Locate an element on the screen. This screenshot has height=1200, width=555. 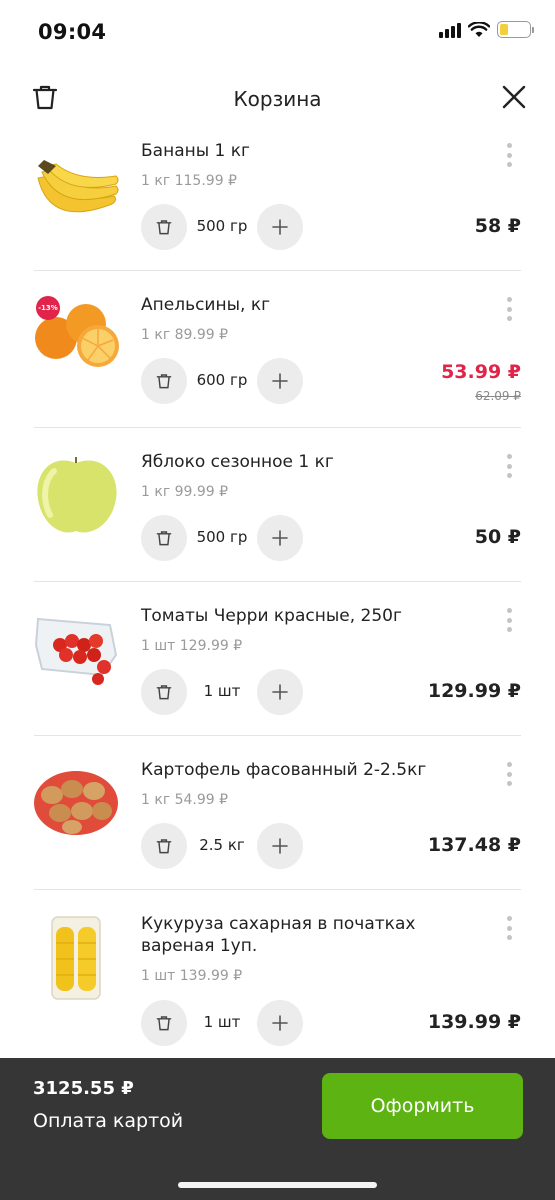
discount-badge: -13% is located at coordinates (48, 308).